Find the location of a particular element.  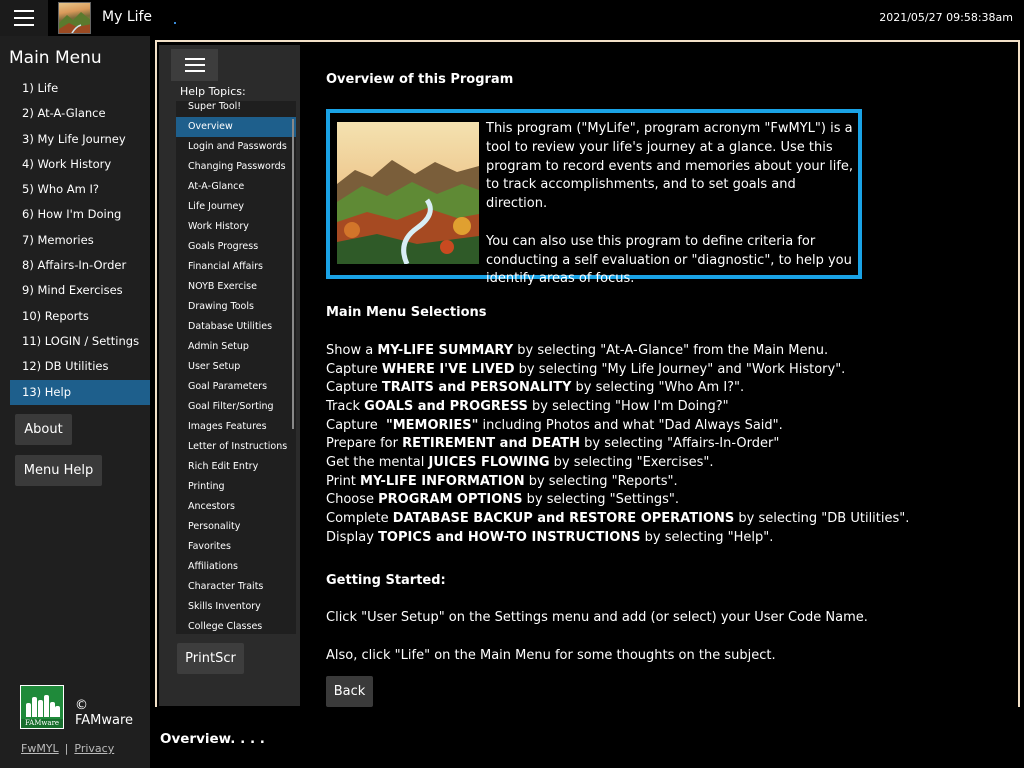

help-topic-item: Goal Filter/Sorting is located at coordinates (236, 407).